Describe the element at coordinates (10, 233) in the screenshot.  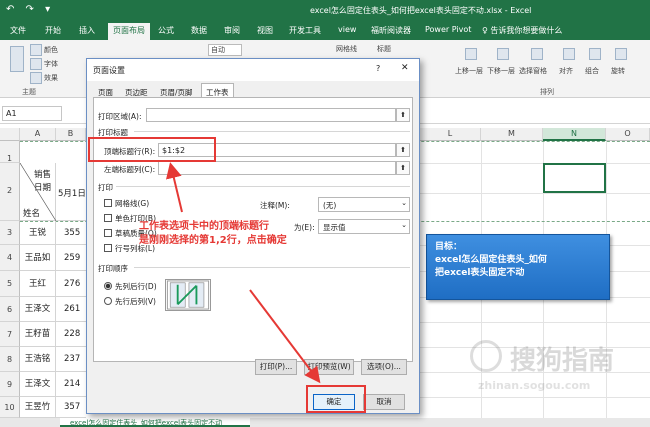
I see `row-header: 3` at that location.